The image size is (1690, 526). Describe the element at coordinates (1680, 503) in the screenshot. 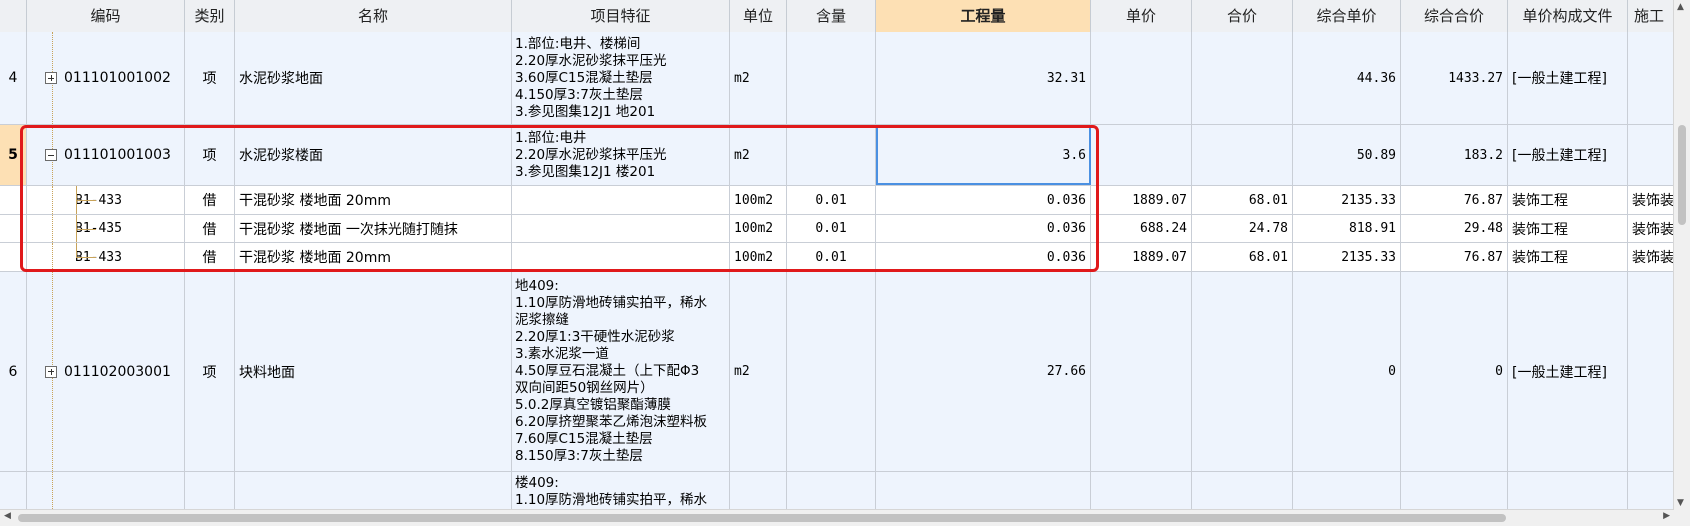

I see `scroll-down-arrow-icon: ▼` at that location.